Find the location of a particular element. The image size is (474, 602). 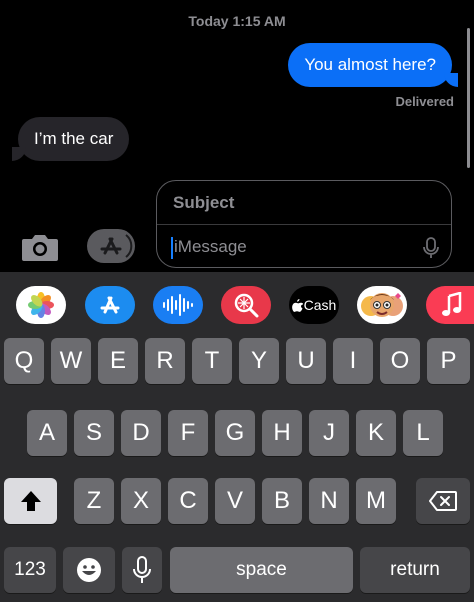

delete-key is located at coordinates (443, 501).